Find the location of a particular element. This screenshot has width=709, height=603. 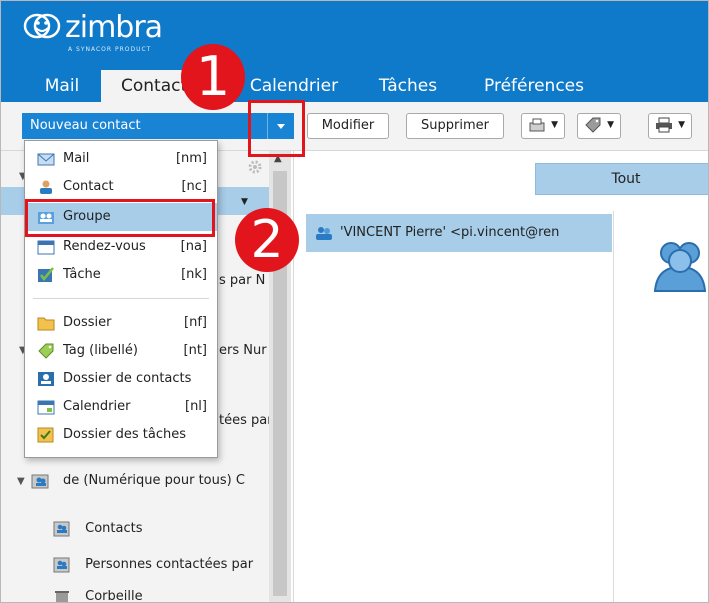

sidebar-partial-label: tées par is located at coordinates (246, 420).